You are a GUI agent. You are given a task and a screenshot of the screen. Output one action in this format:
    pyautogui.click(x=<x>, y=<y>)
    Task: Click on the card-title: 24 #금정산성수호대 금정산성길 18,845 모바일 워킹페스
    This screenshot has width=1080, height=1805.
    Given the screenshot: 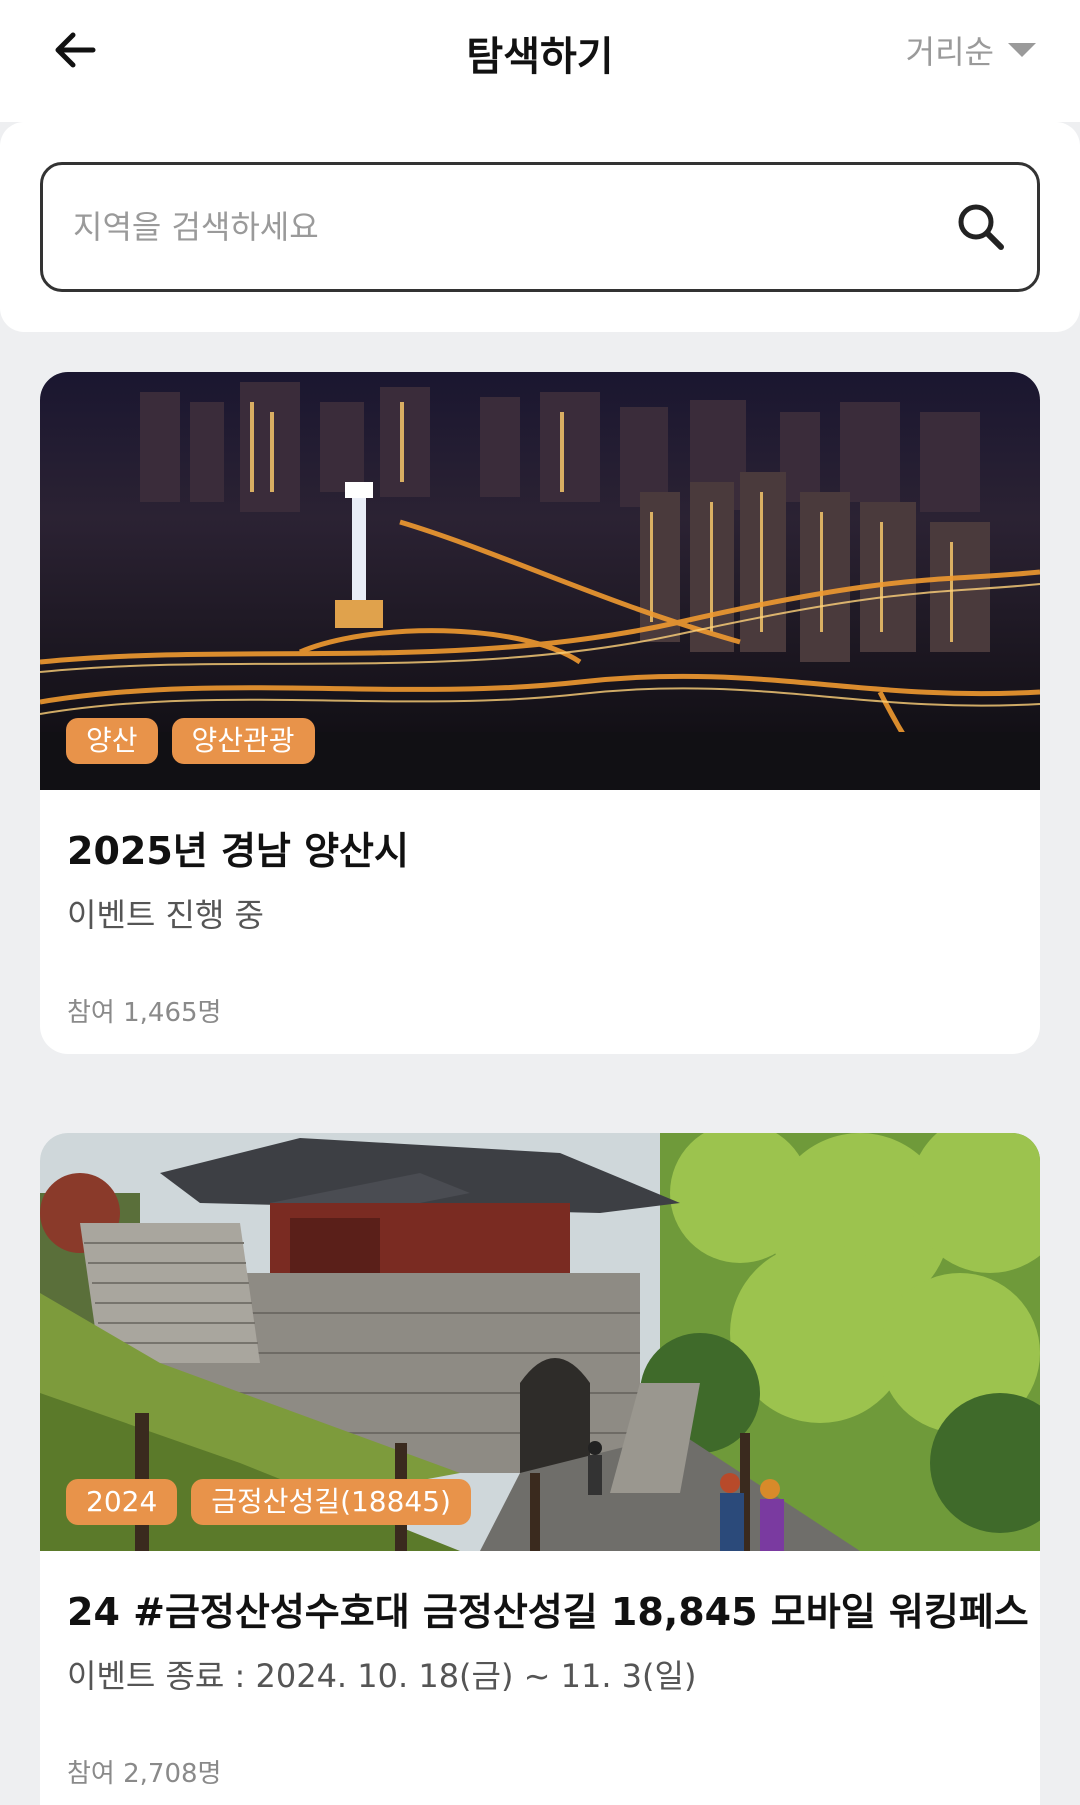 What is the action you would take?
    pyautogui.click(x=548, y=1612)
    